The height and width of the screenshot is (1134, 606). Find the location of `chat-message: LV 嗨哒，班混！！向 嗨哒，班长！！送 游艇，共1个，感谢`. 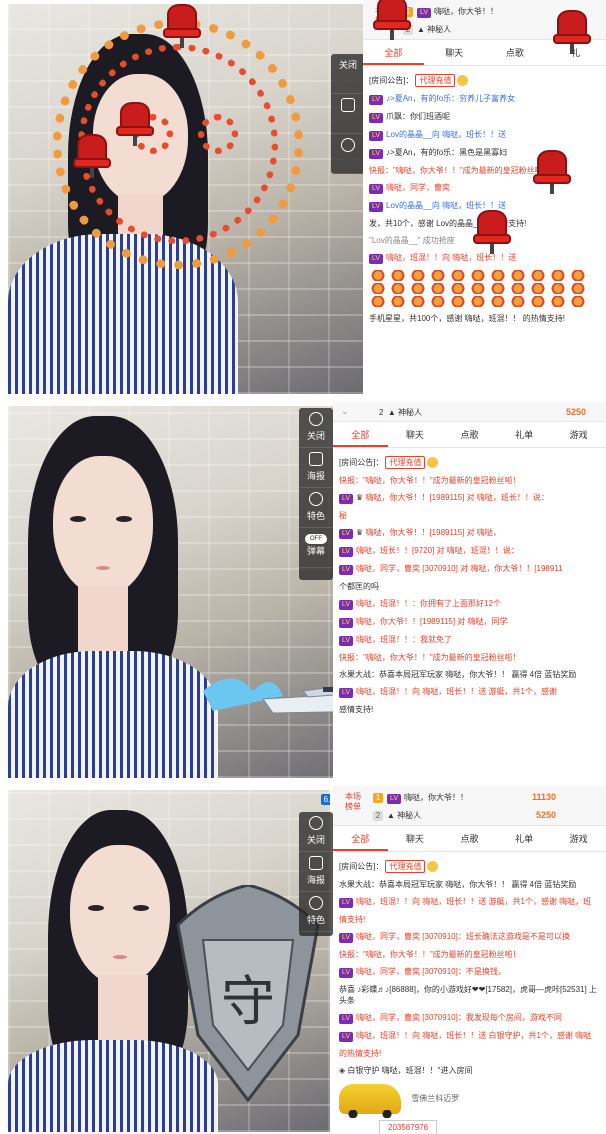

chat-message: LV 嗨哒，班混！！向 嗨哒，班长！！送 游艇，共1个，感谢 is located at coordinates (469, 692).